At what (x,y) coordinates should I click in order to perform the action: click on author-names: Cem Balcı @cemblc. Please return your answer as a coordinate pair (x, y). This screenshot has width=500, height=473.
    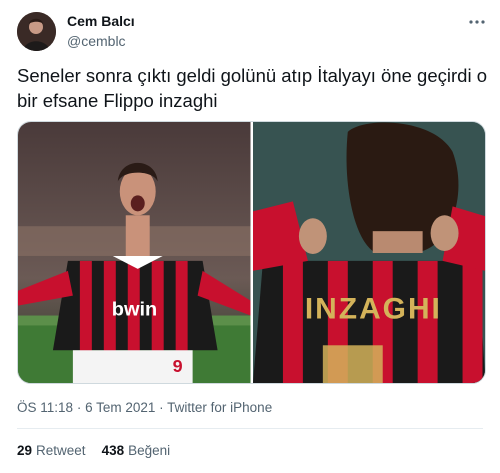
    Looking at the image, I should click on (101, 31).